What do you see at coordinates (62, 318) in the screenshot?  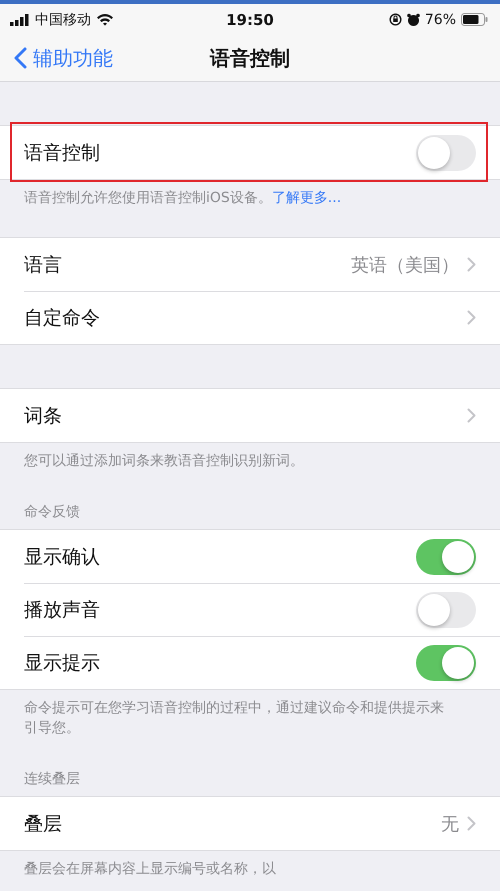 I see `row-label: 自定命令` at bounding box center [62, 318].